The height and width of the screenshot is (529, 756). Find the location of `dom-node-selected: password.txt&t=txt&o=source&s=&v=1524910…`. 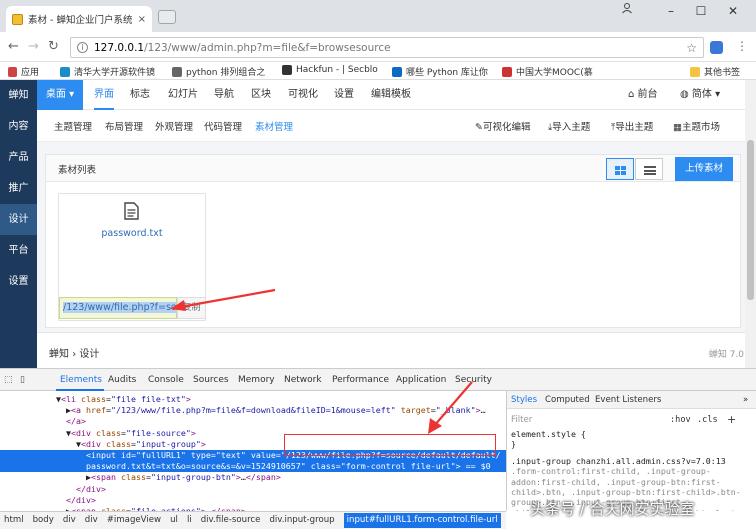

dom-node-selected: password.txt&t=txt&o=source&s=&v=1524910… is located at coordinates (253, 467).